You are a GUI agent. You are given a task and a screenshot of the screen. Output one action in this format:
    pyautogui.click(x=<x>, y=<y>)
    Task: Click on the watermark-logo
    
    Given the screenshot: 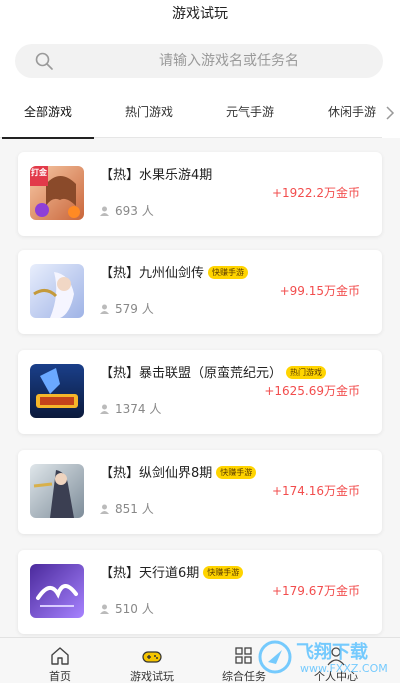 What is the action you would take?
    pyautogui.click(x=275, y=657)
    